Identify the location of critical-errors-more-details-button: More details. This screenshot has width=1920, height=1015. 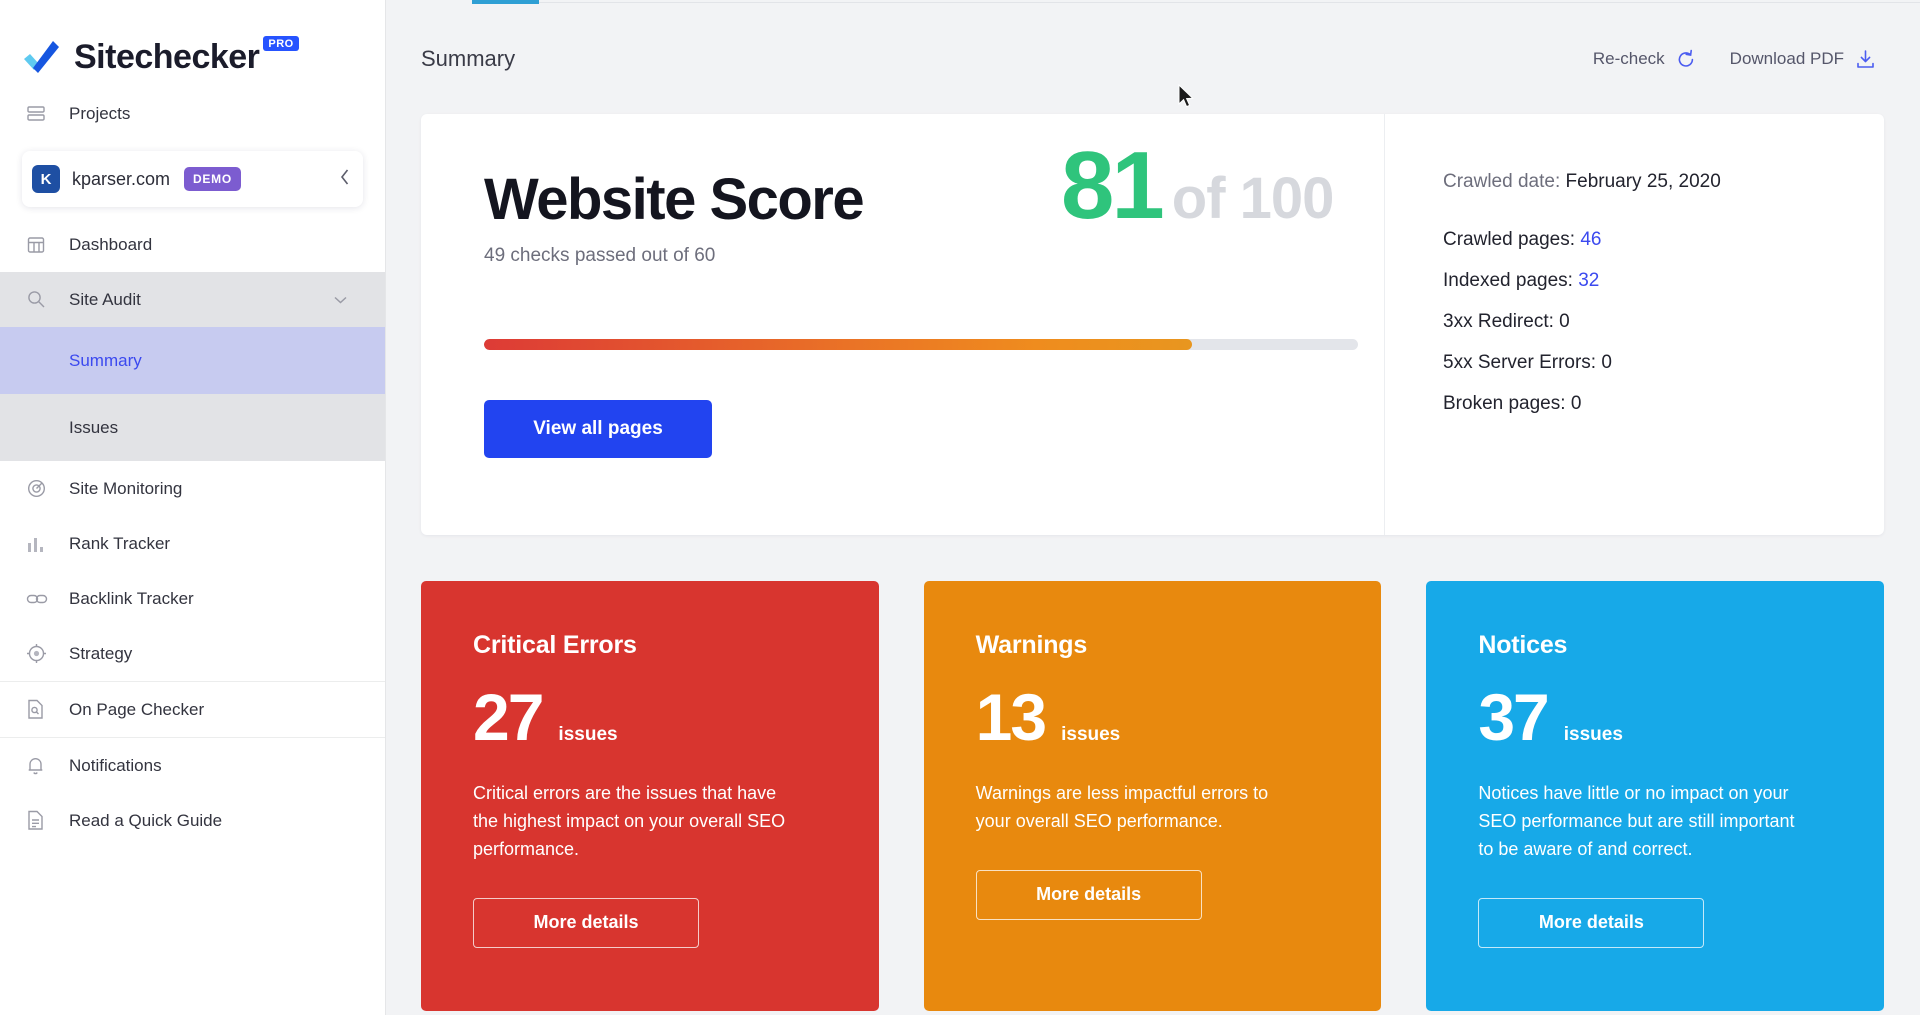
(586, 922).